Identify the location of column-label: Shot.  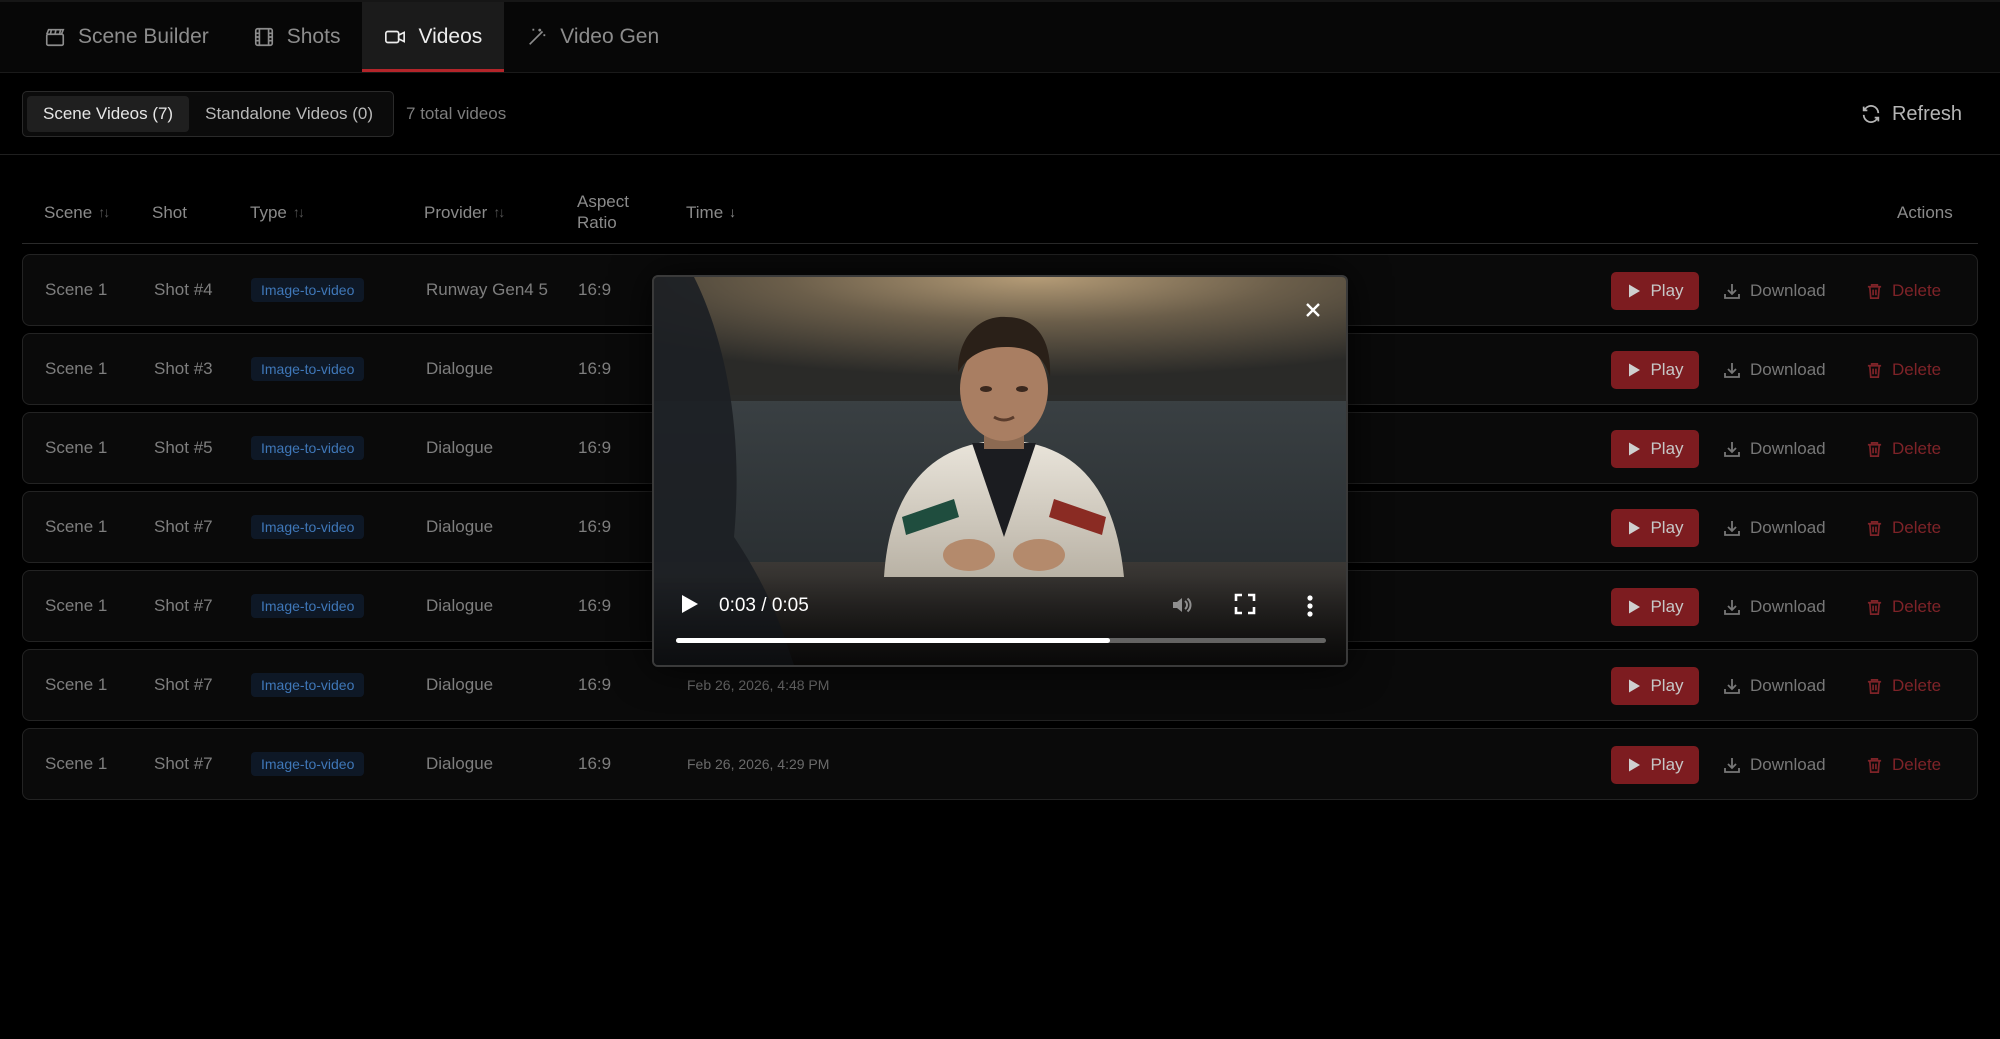
(169, 212).